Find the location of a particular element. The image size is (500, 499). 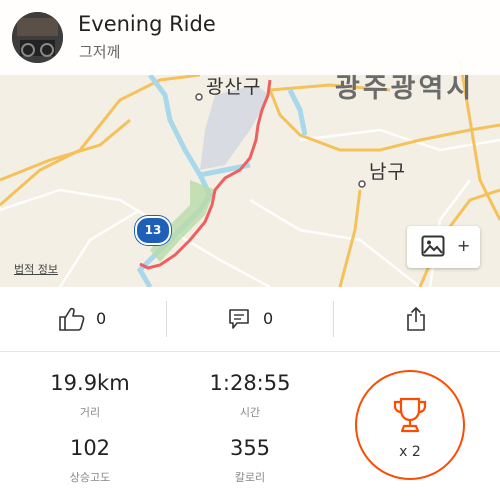

comment-icon is located at coordinates (239, 319).